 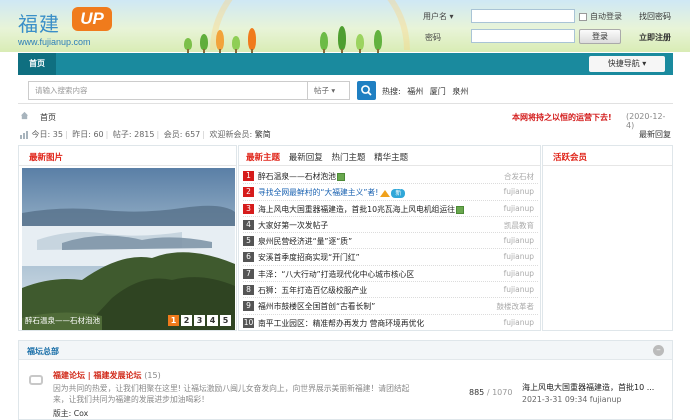 I want to click on breadcrumb: 首页 本网将持之以恒的运营下去! (2020-12-4), so click(x=345, y=119).